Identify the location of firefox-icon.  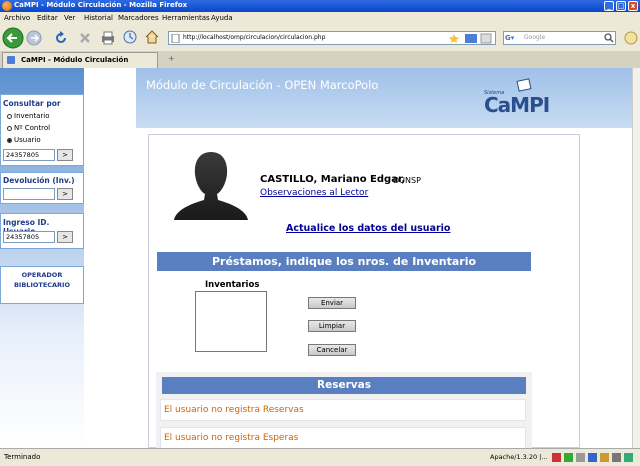
(7, 6).